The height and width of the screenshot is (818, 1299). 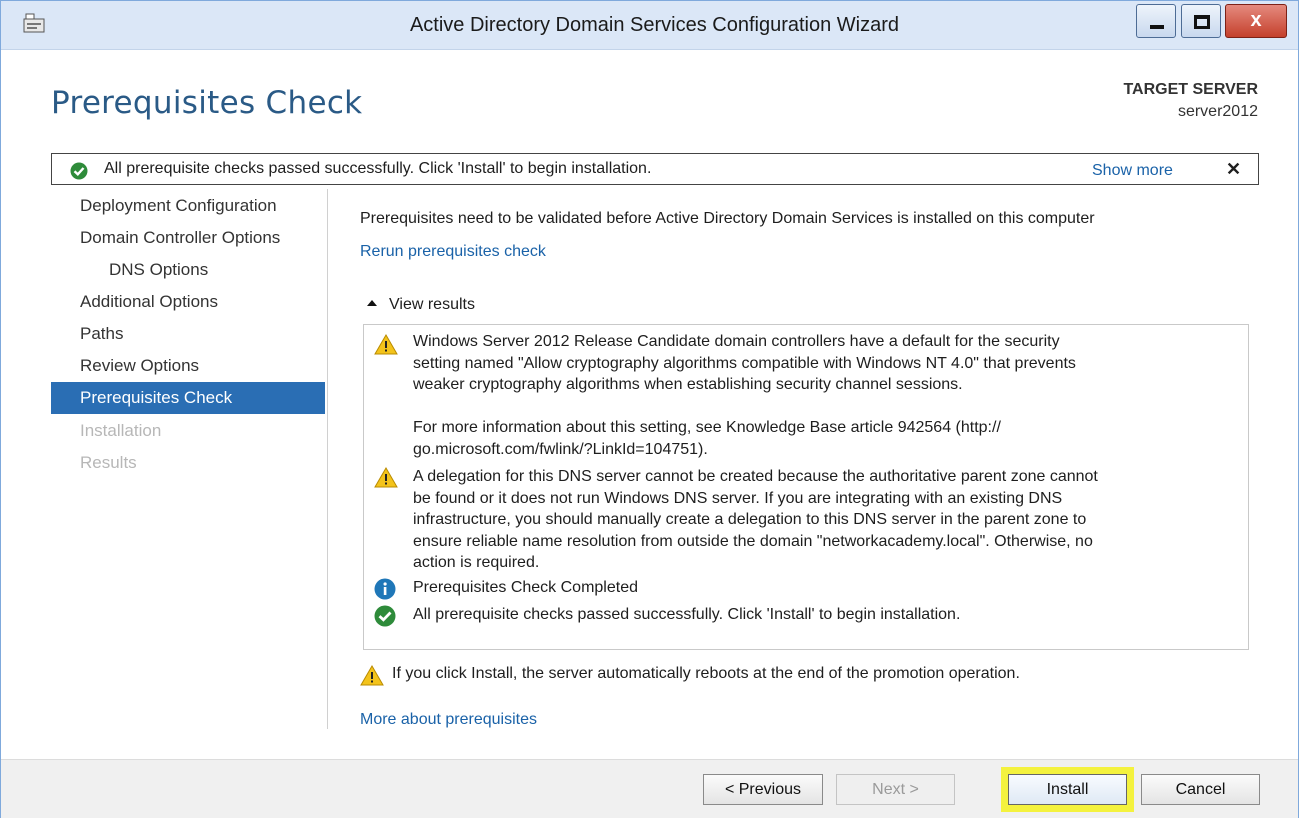 I want to click on page-title: Prerequisites Check, so click(x=207, y=103).